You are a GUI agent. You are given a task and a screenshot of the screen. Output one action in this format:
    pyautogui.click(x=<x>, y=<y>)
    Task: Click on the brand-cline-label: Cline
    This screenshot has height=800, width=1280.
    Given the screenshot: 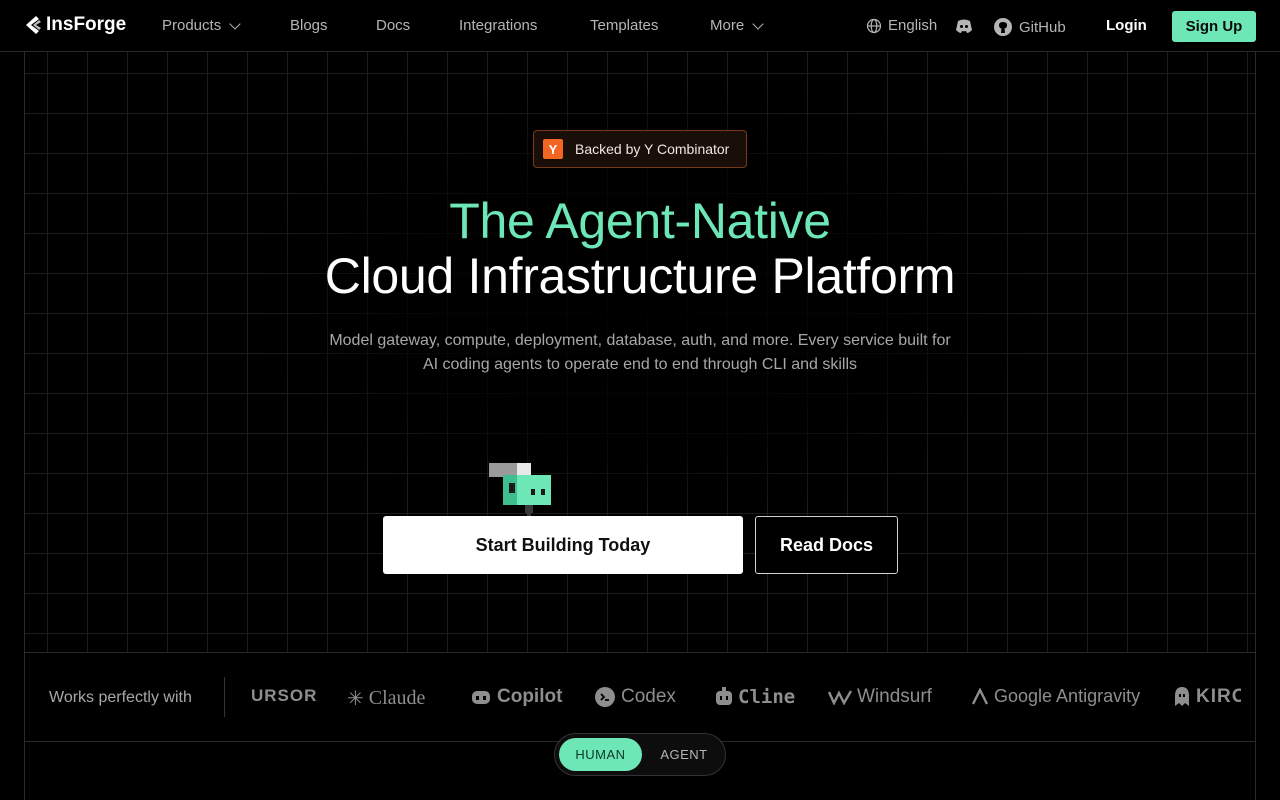 What is the action you would take?
    pyautogui.click(x=767, y=697)
    